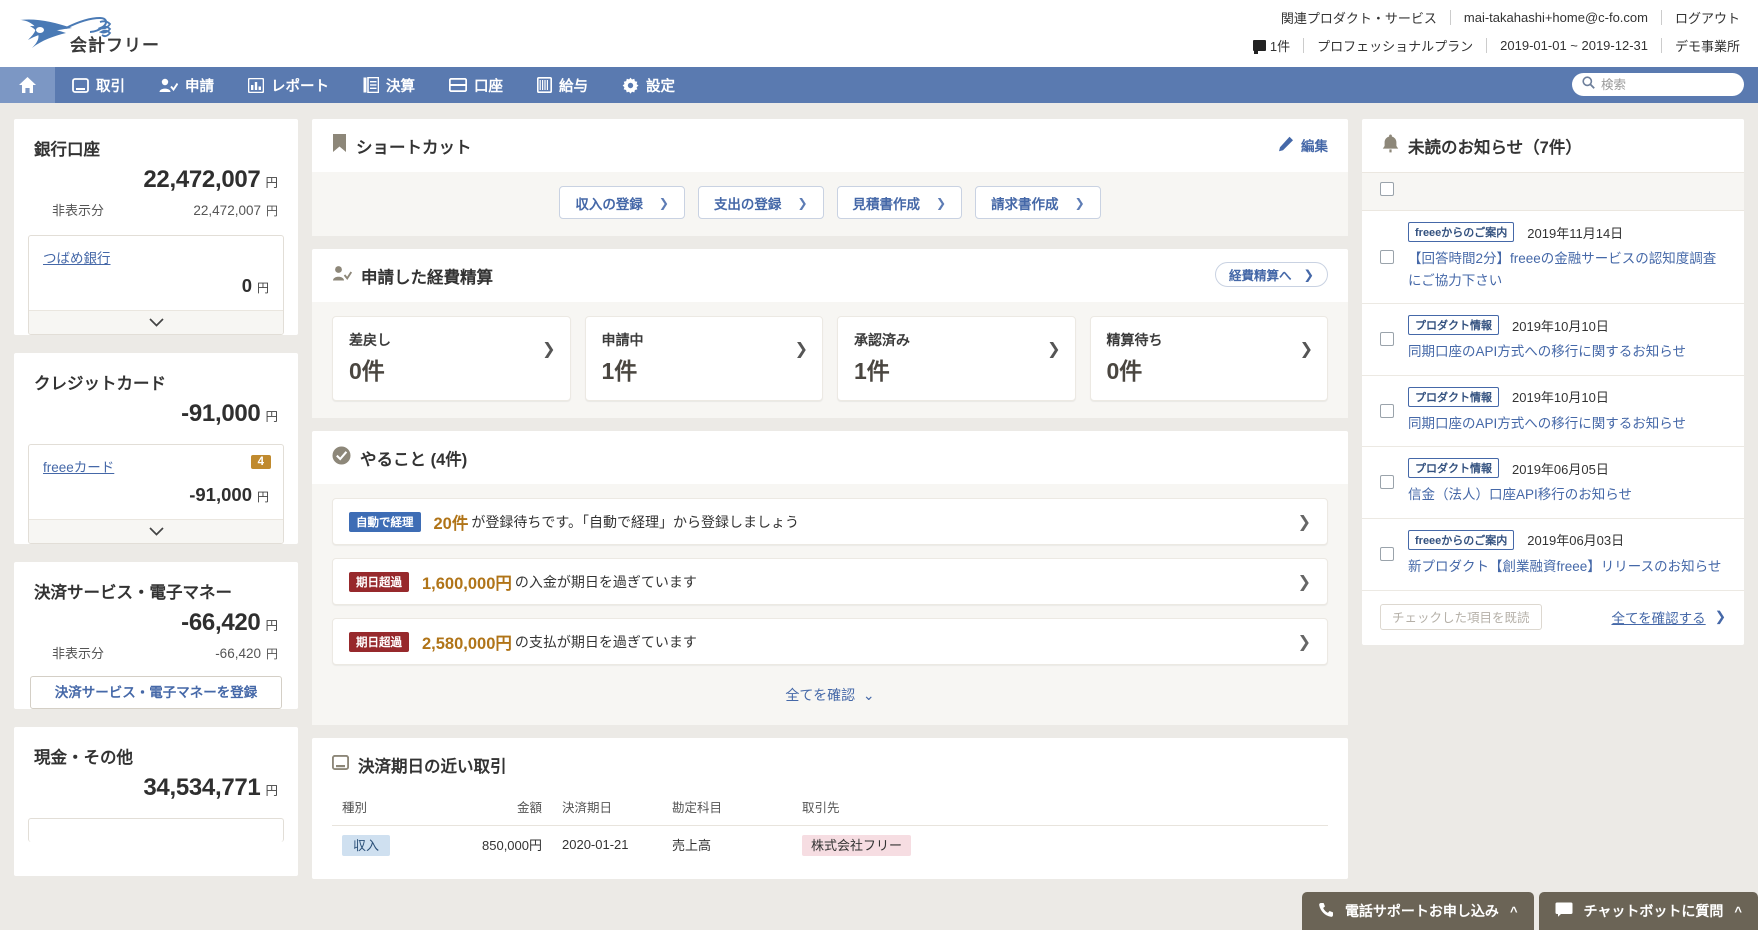  What do you see at coordinates (1707, 45) in the screenshot?
I see `office-name-link: デモ事業所` at bounding box center [1707, 45].